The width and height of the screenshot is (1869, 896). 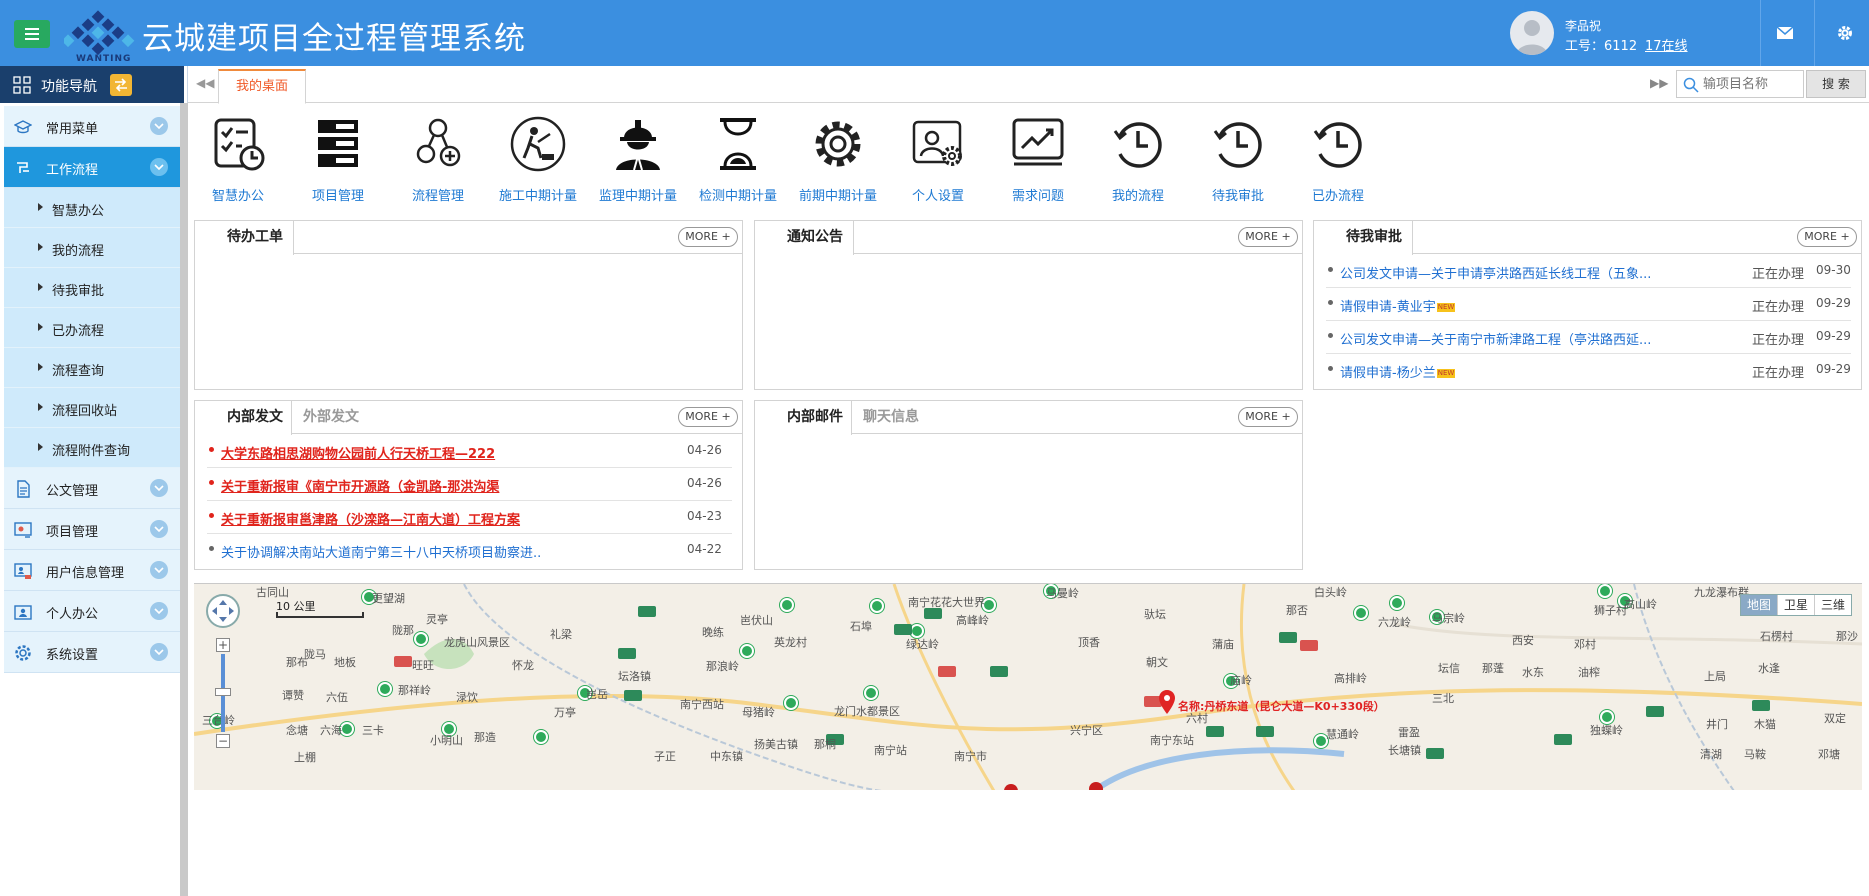 I want to click on dispatch-date: 04-26, so click(x=704, y=483).